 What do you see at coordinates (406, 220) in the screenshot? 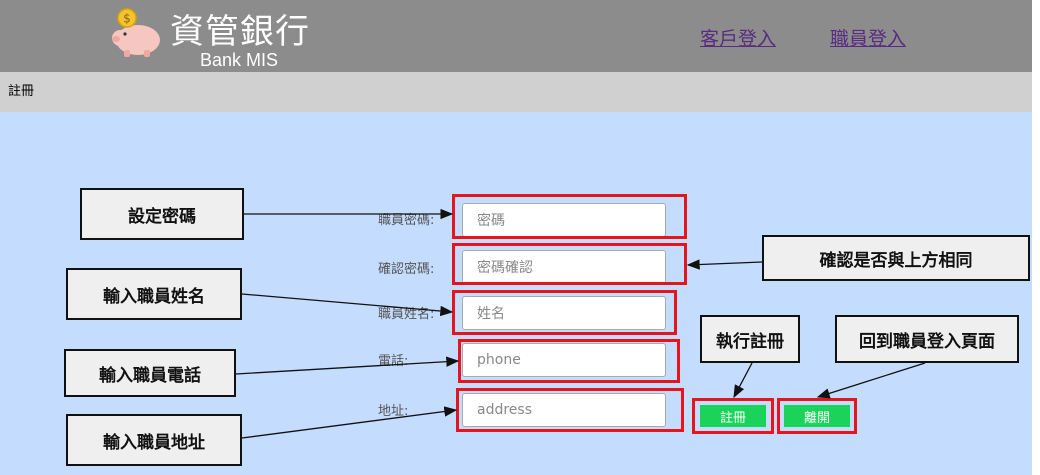
I see `password-label: 職員密碼:` at bounding box center [406, 220].